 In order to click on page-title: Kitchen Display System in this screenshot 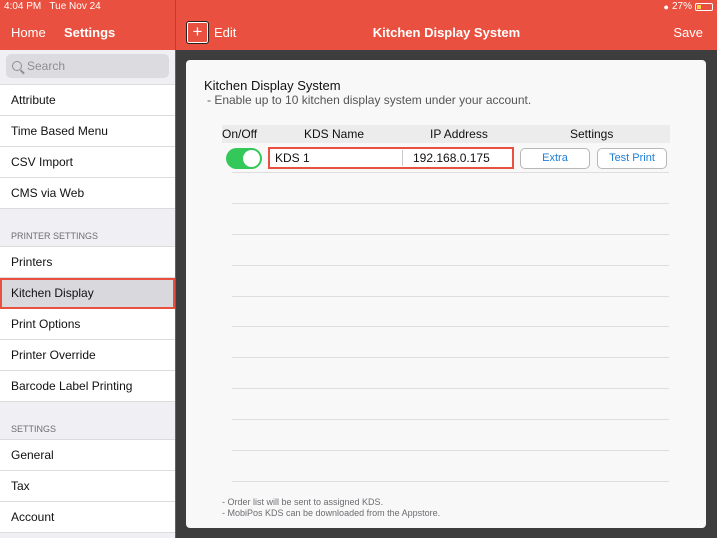, I will do `click(446, 32)`.